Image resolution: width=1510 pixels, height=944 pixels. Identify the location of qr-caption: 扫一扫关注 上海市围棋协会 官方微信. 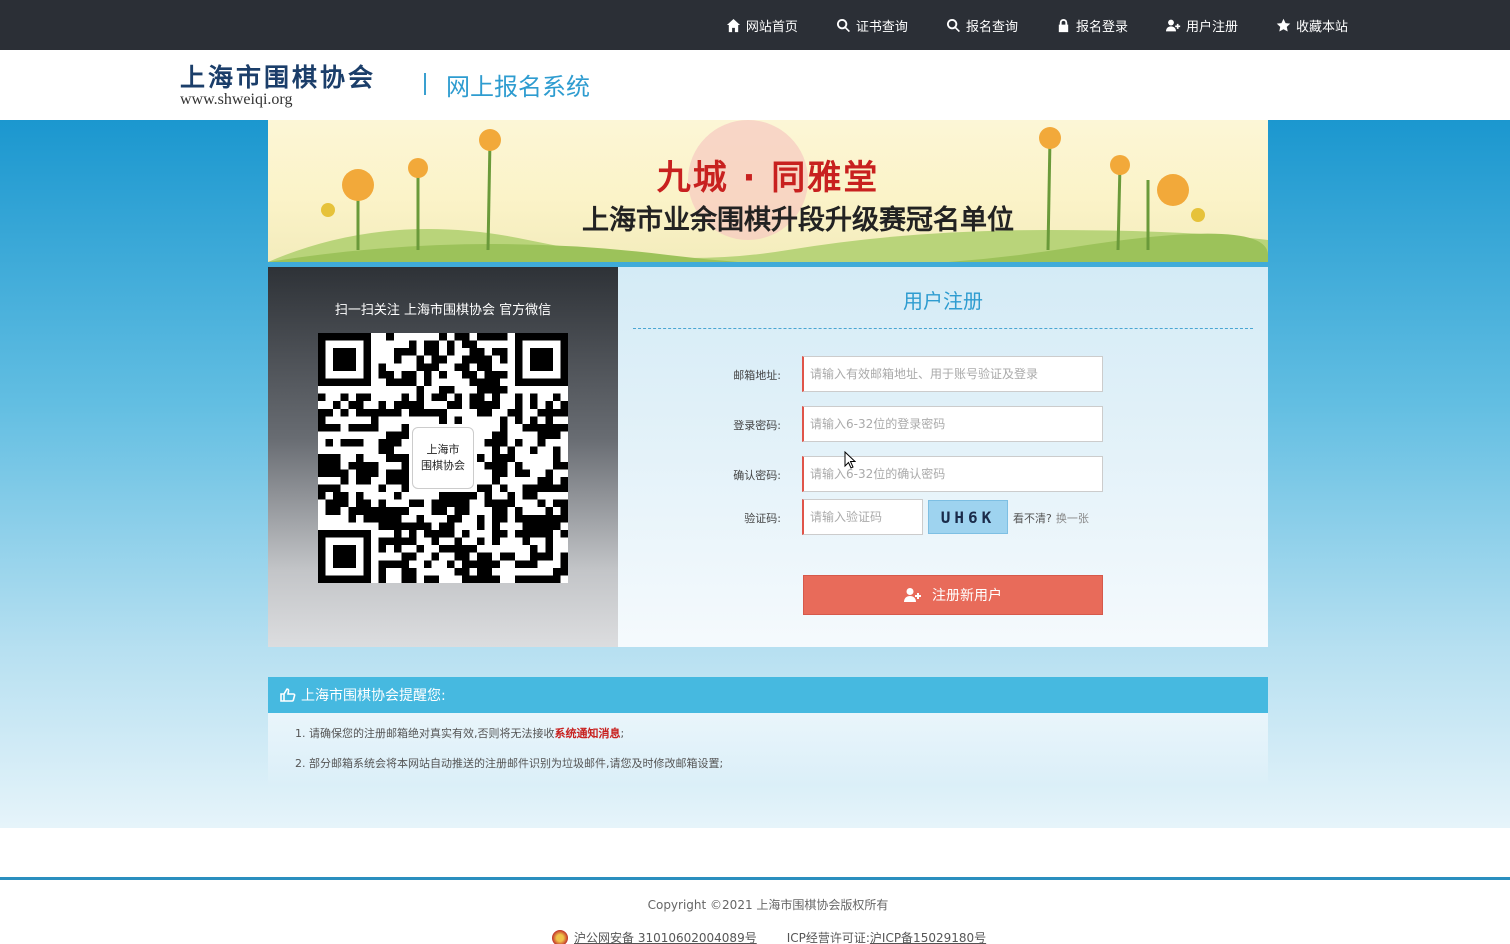
(443, 310).